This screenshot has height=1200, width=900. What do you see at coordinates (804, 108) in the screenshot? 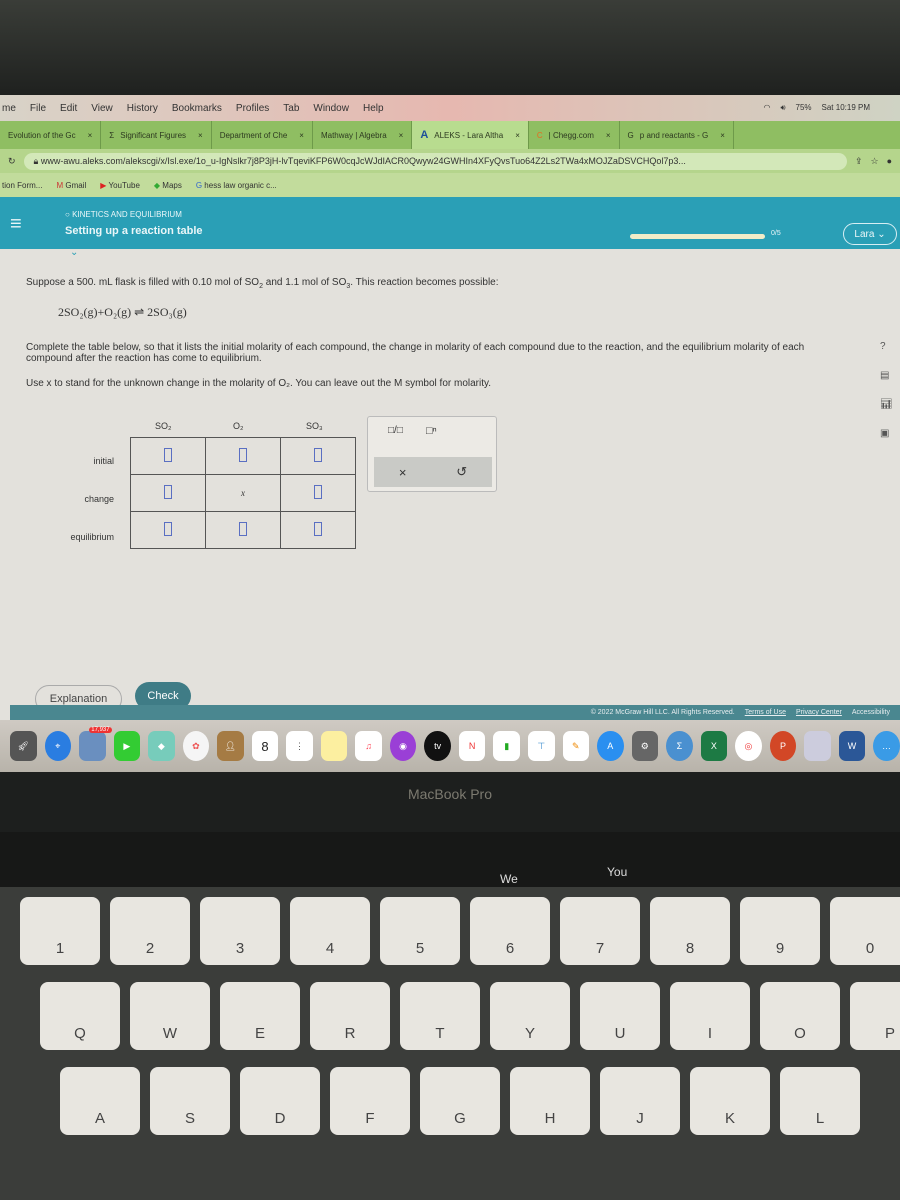
I see `battery-status: 75%` at bounding box center [804, 108].